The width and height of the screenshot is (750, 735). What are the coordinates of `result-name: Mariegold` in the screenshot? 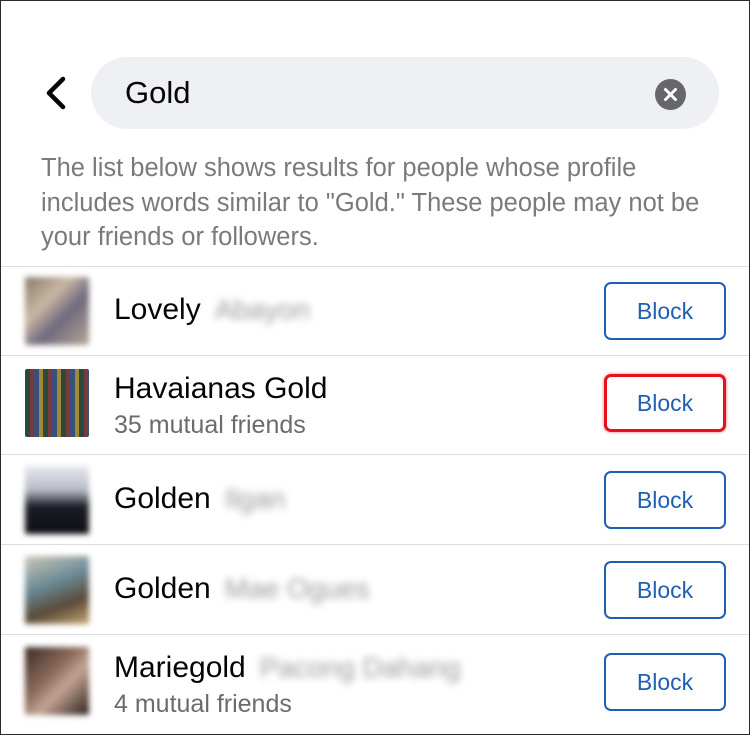 It's located at (180, 667).